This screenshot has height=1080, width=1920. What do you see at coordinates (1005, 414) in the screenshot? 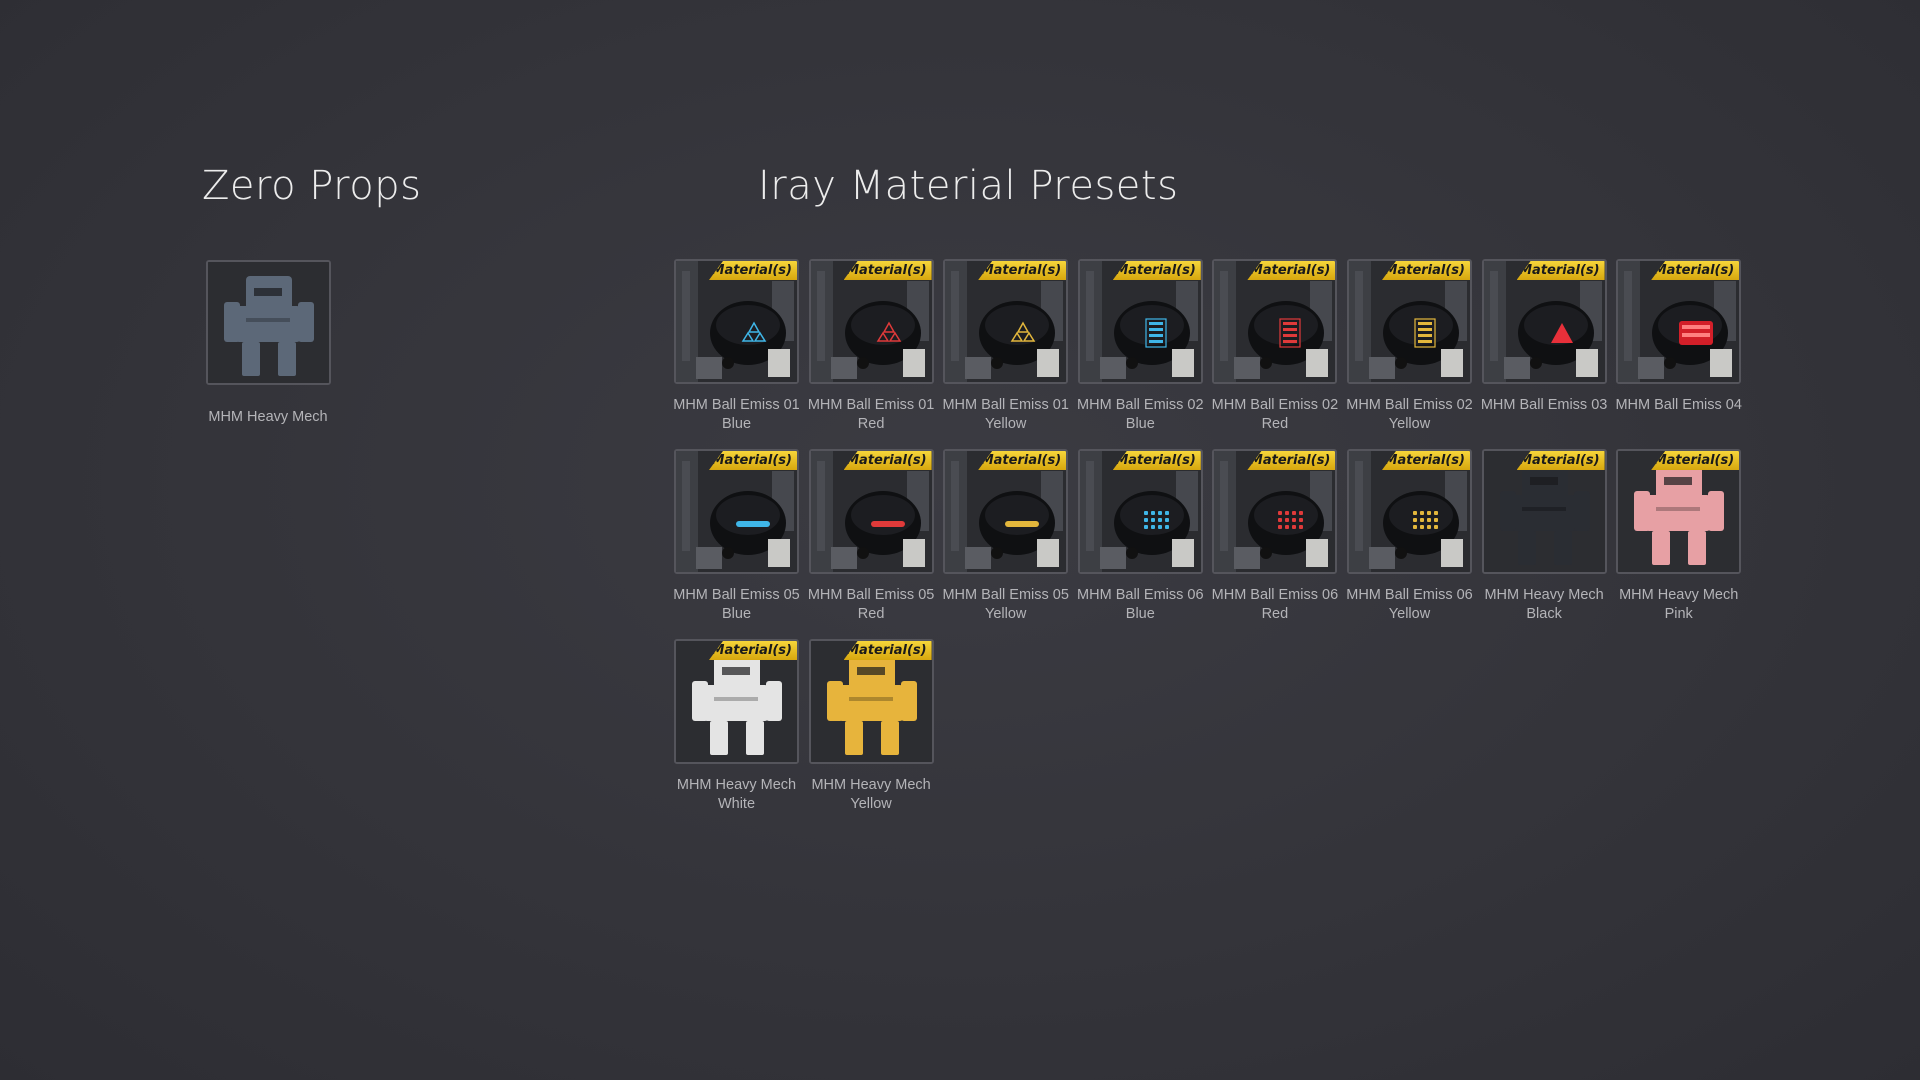
I see `material-preset-label: MHM Ball Emiss 01 Yellow` at bounding box center [1005, 414].